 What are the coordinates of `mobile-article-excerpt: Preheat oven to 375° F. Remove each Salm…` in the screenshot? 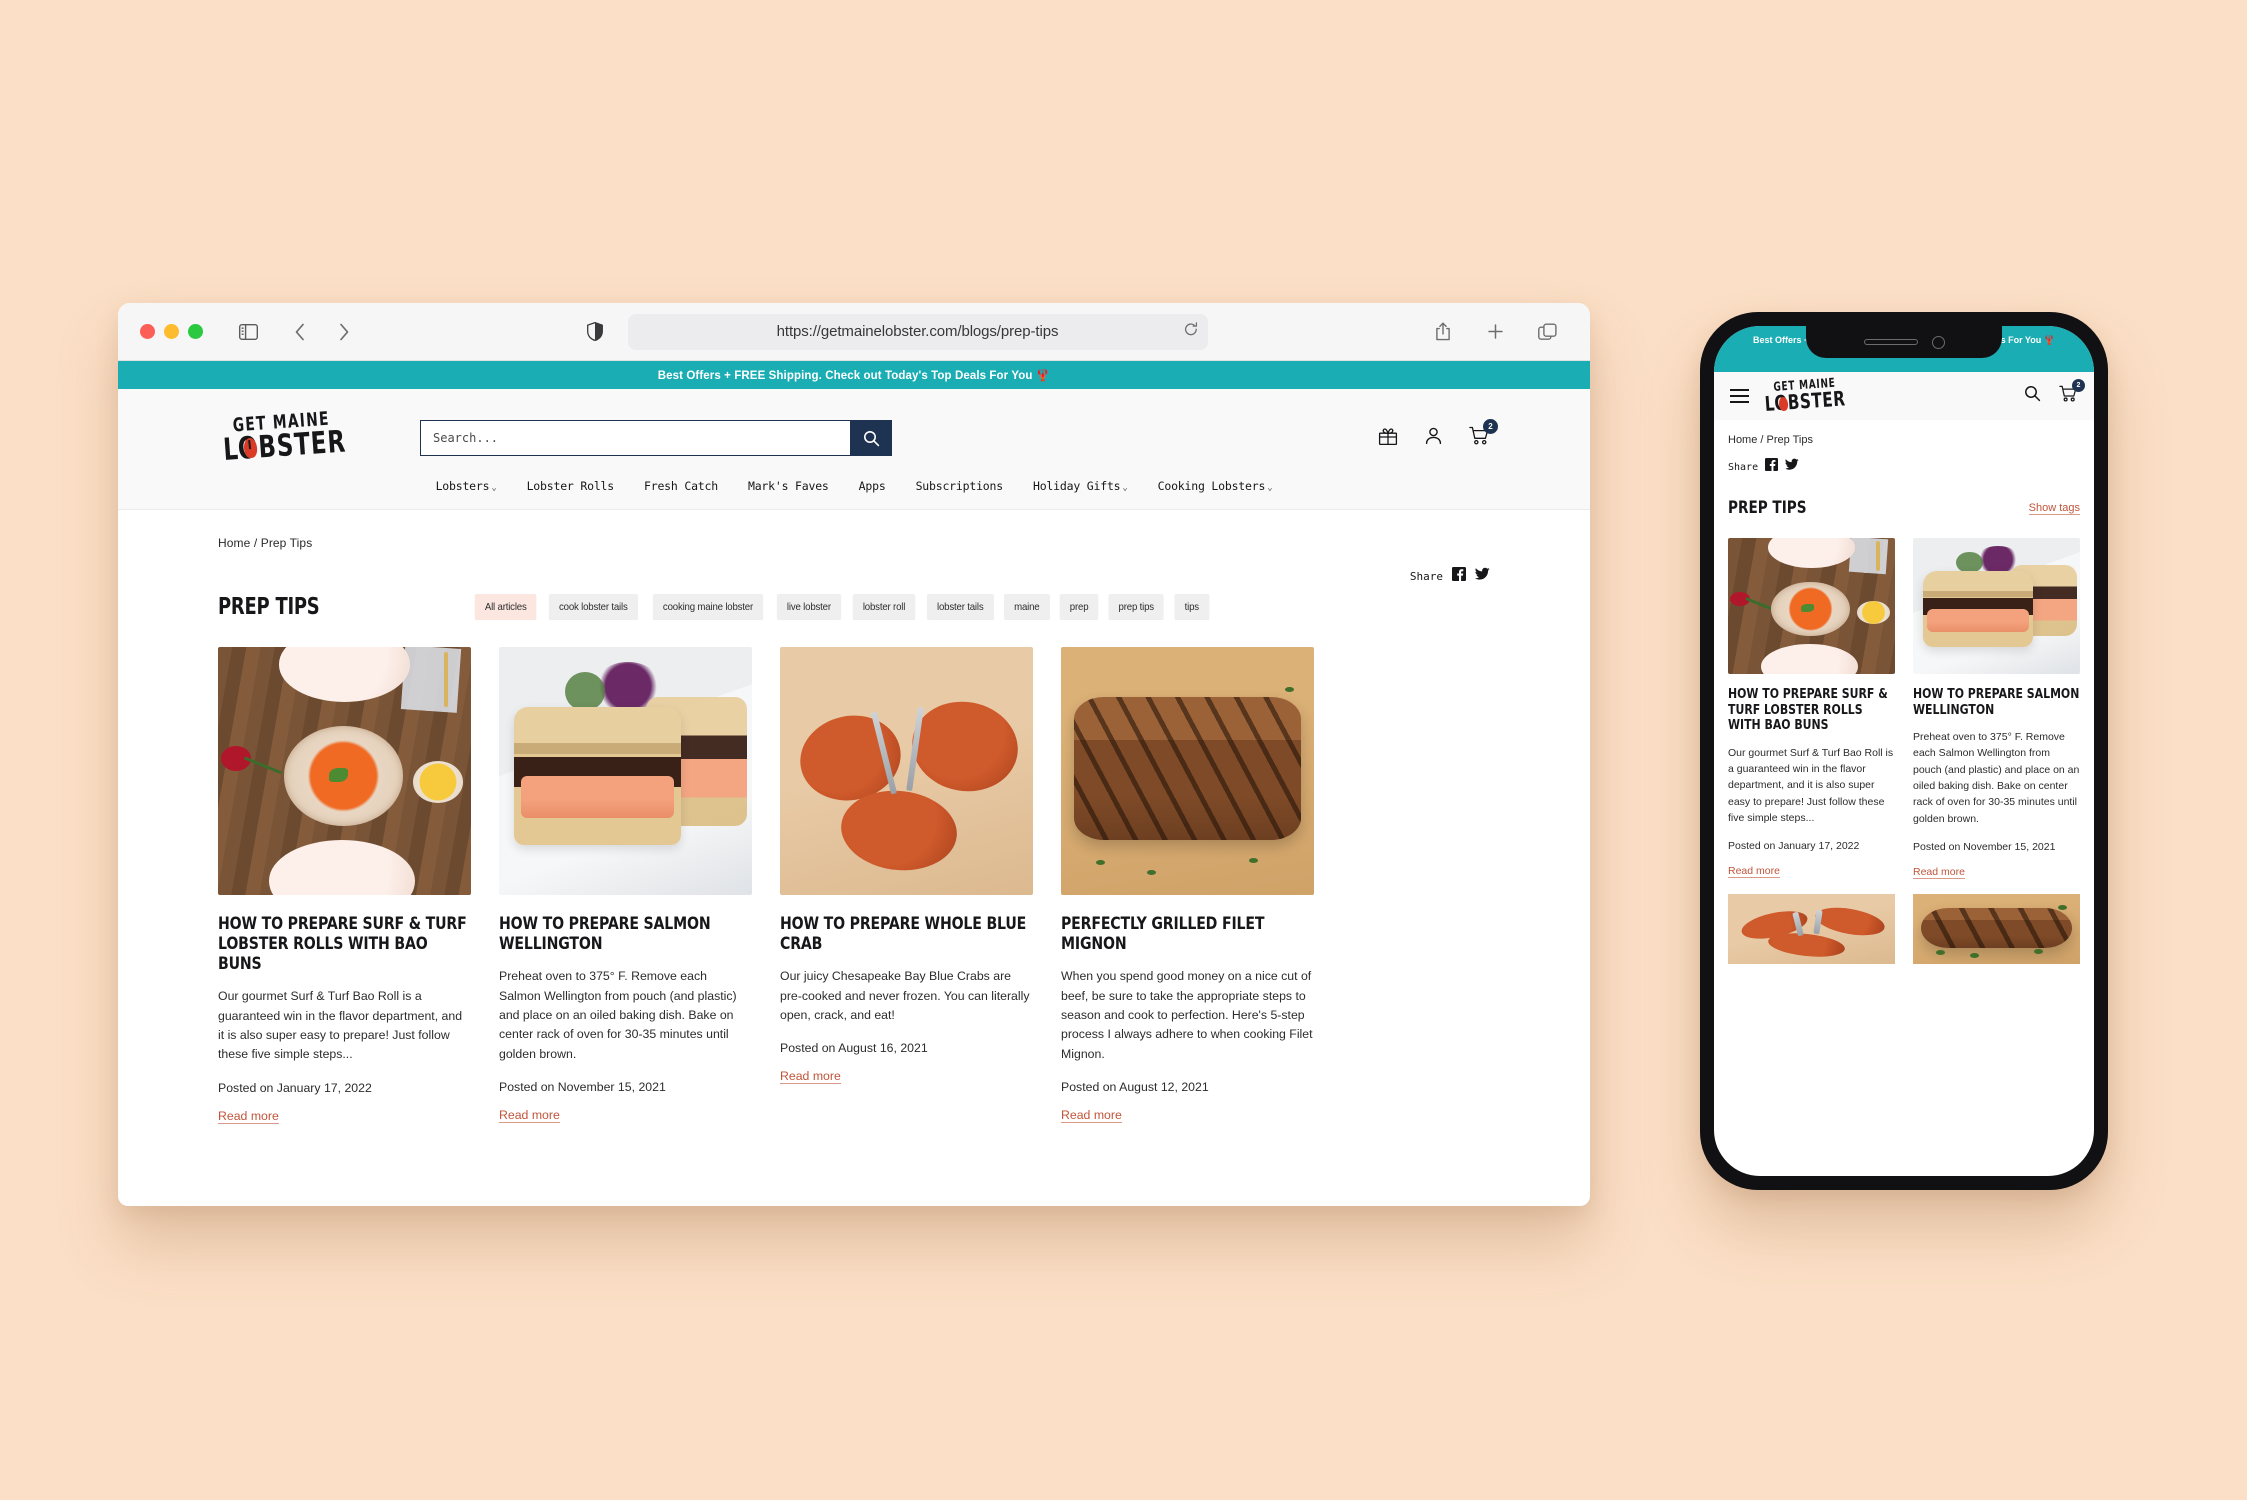 It's located at (1996, 778).